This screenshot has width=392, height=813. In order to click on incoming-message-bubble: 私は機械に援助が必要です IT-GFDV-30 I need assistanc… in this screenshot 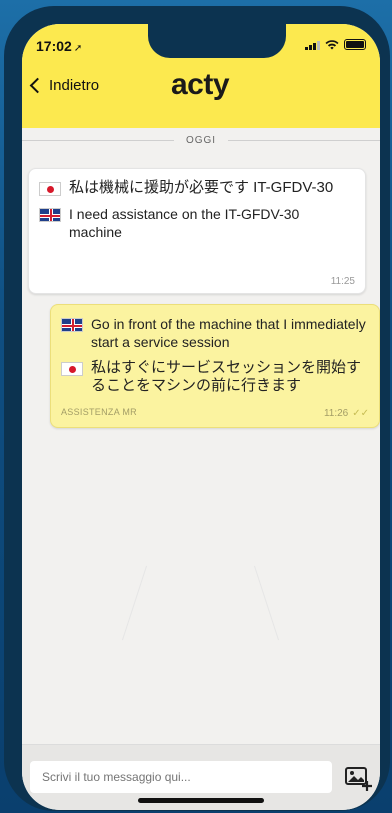, I will do `click(197, 231)`.